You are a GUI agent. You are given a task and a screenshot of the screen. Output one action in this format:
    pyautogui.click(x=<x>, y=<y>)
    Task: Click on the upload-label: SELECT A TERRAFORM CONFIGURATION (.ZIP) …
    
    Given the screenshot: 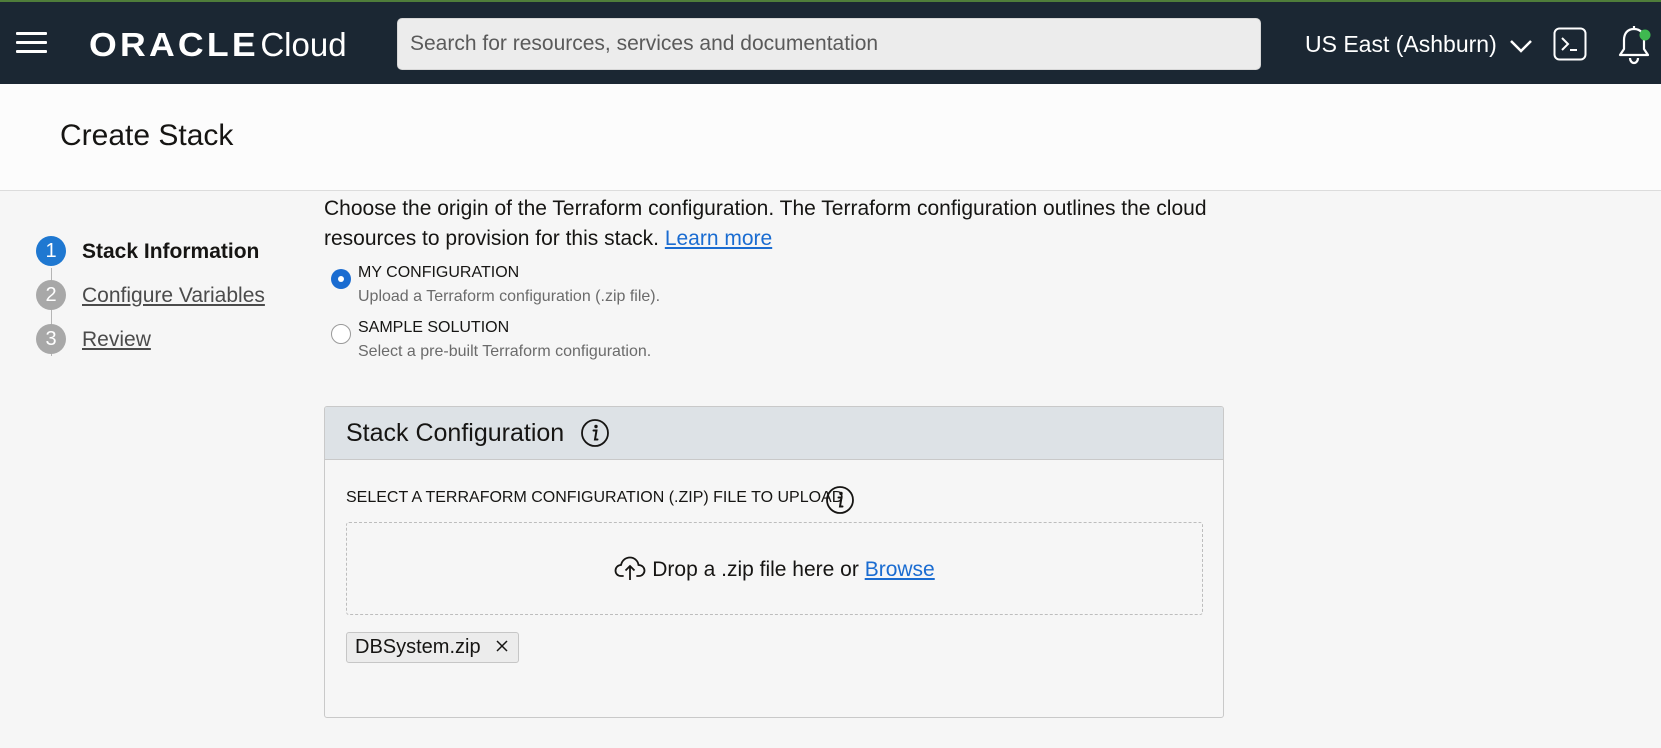 What is the action you would take?
    pyautogui.click(x=595, y=497)
    